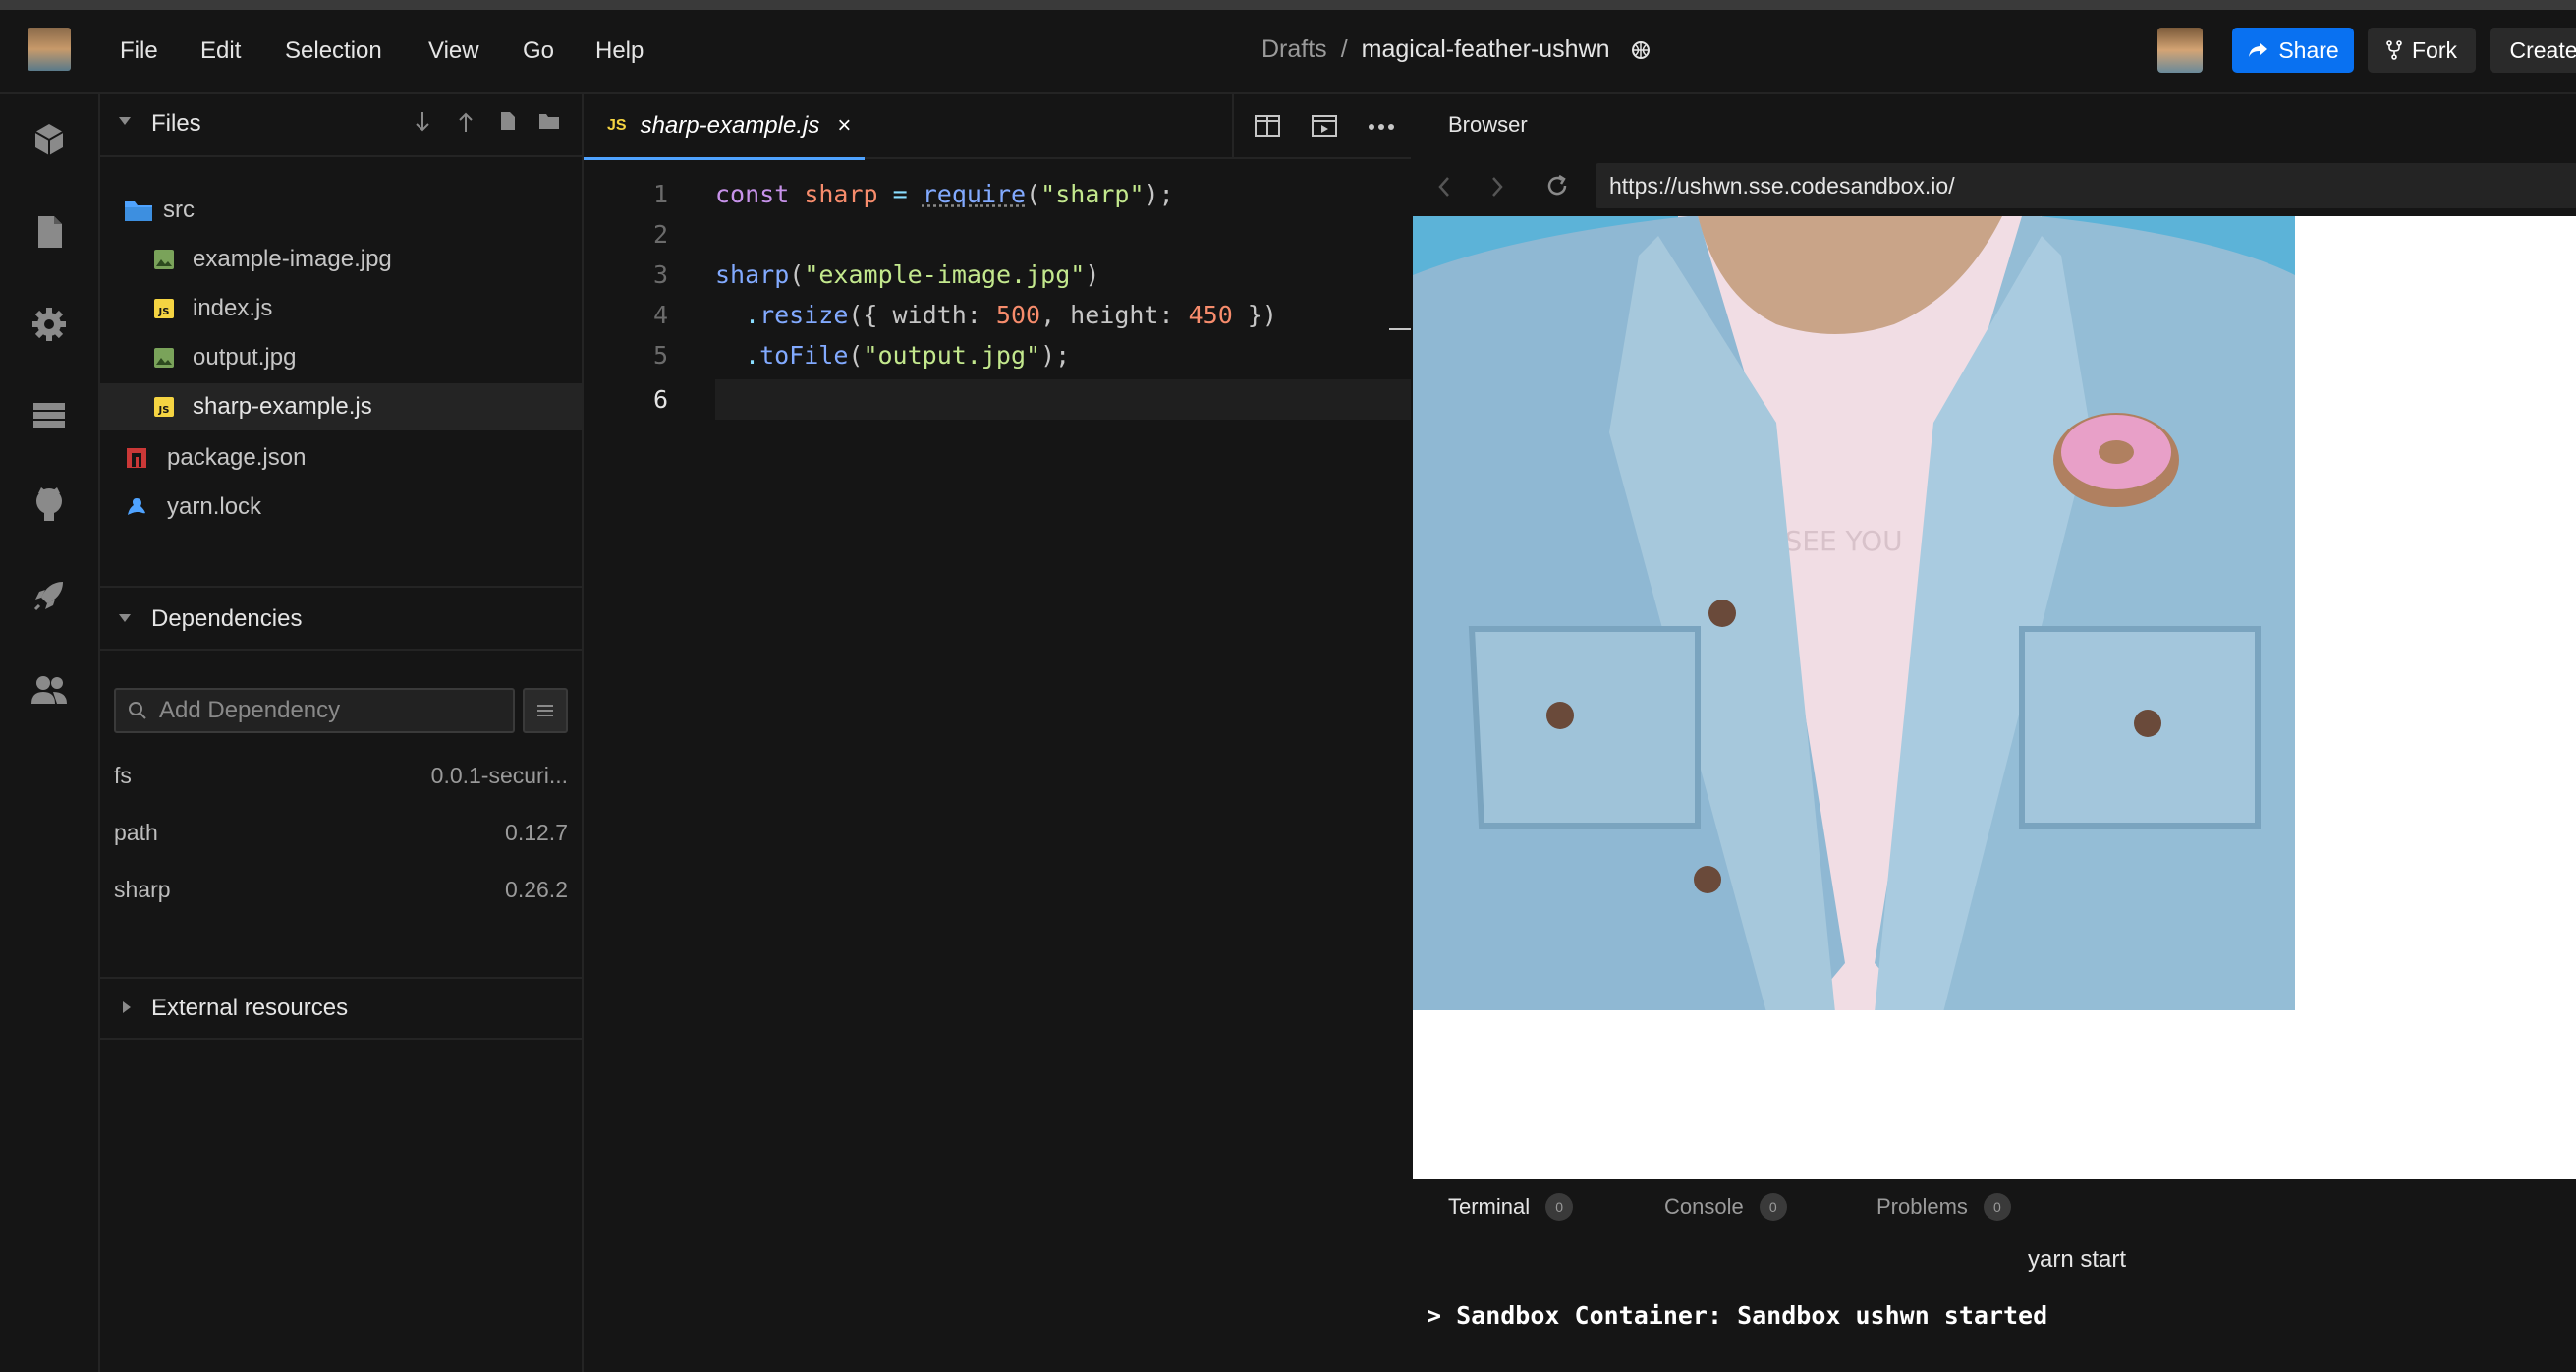 The height and width of the screenshot is (1372, 2576). I want to click on more-options-icon, so click(1381, 127).